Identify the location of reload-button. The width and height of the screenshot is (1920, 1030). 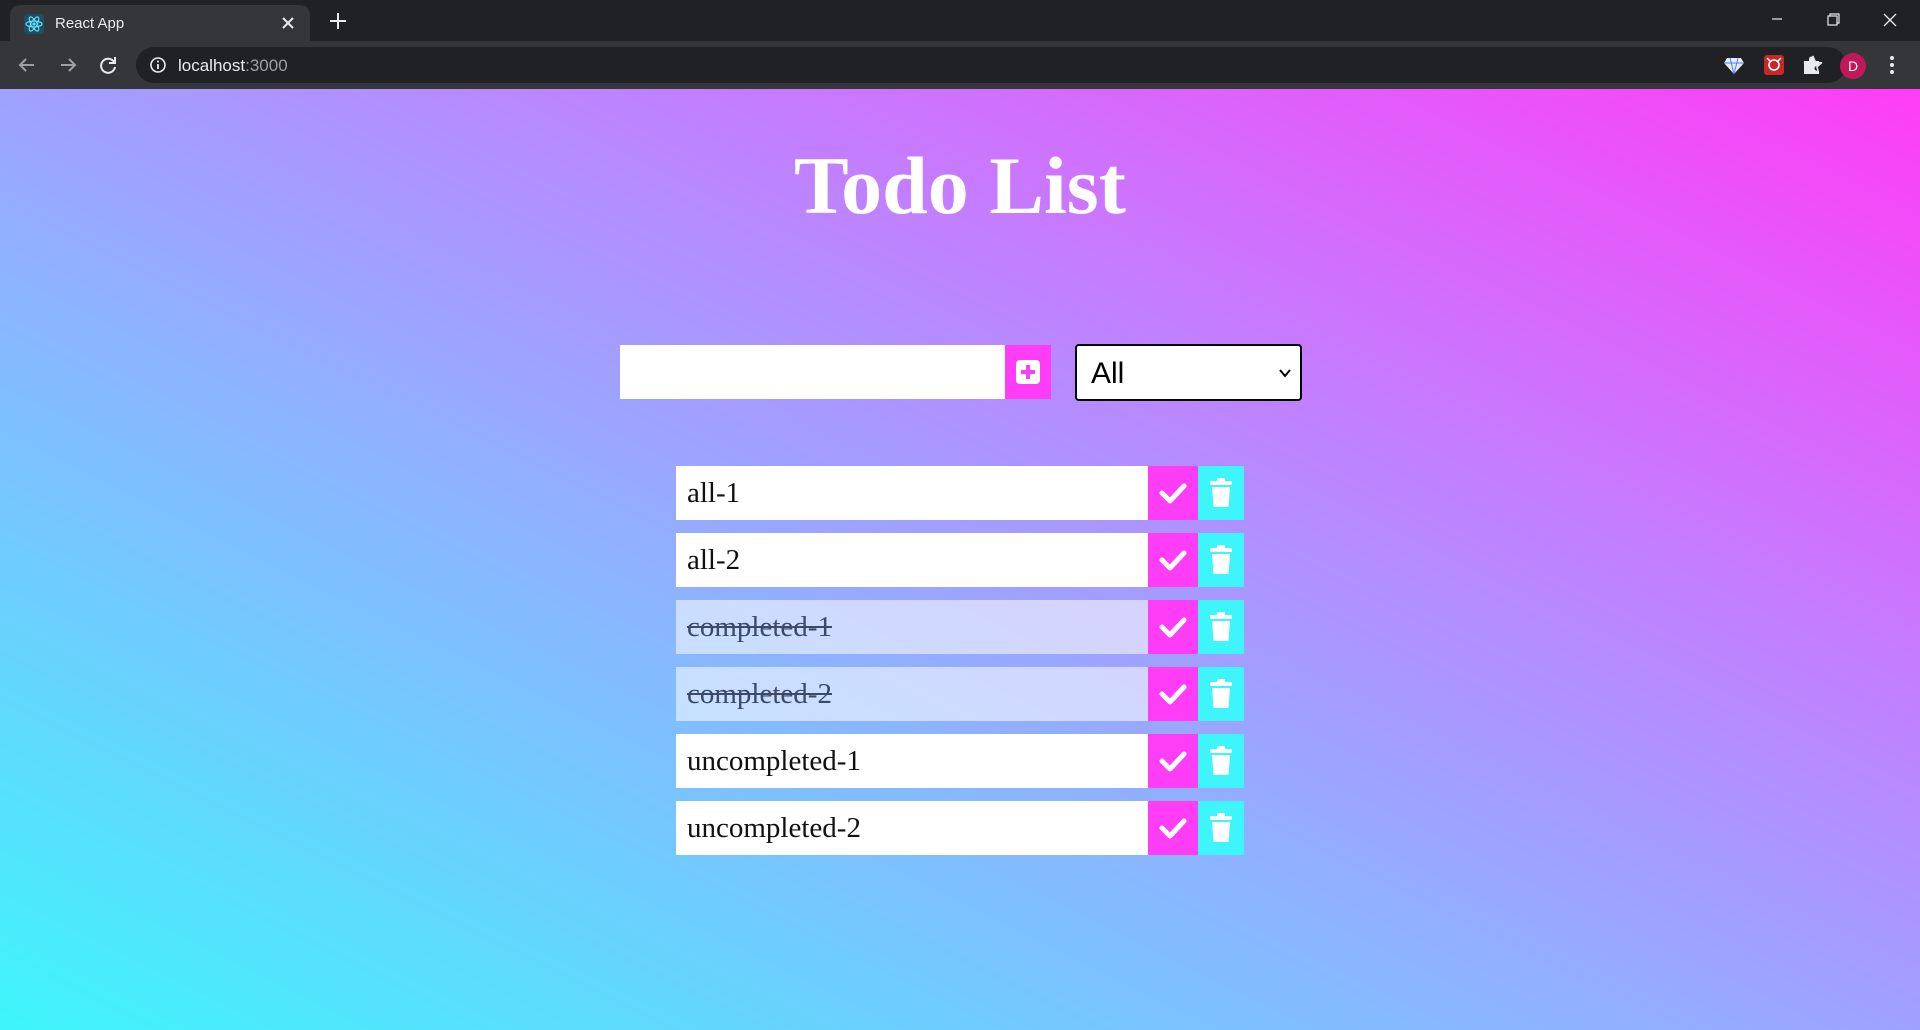
(108, 65).